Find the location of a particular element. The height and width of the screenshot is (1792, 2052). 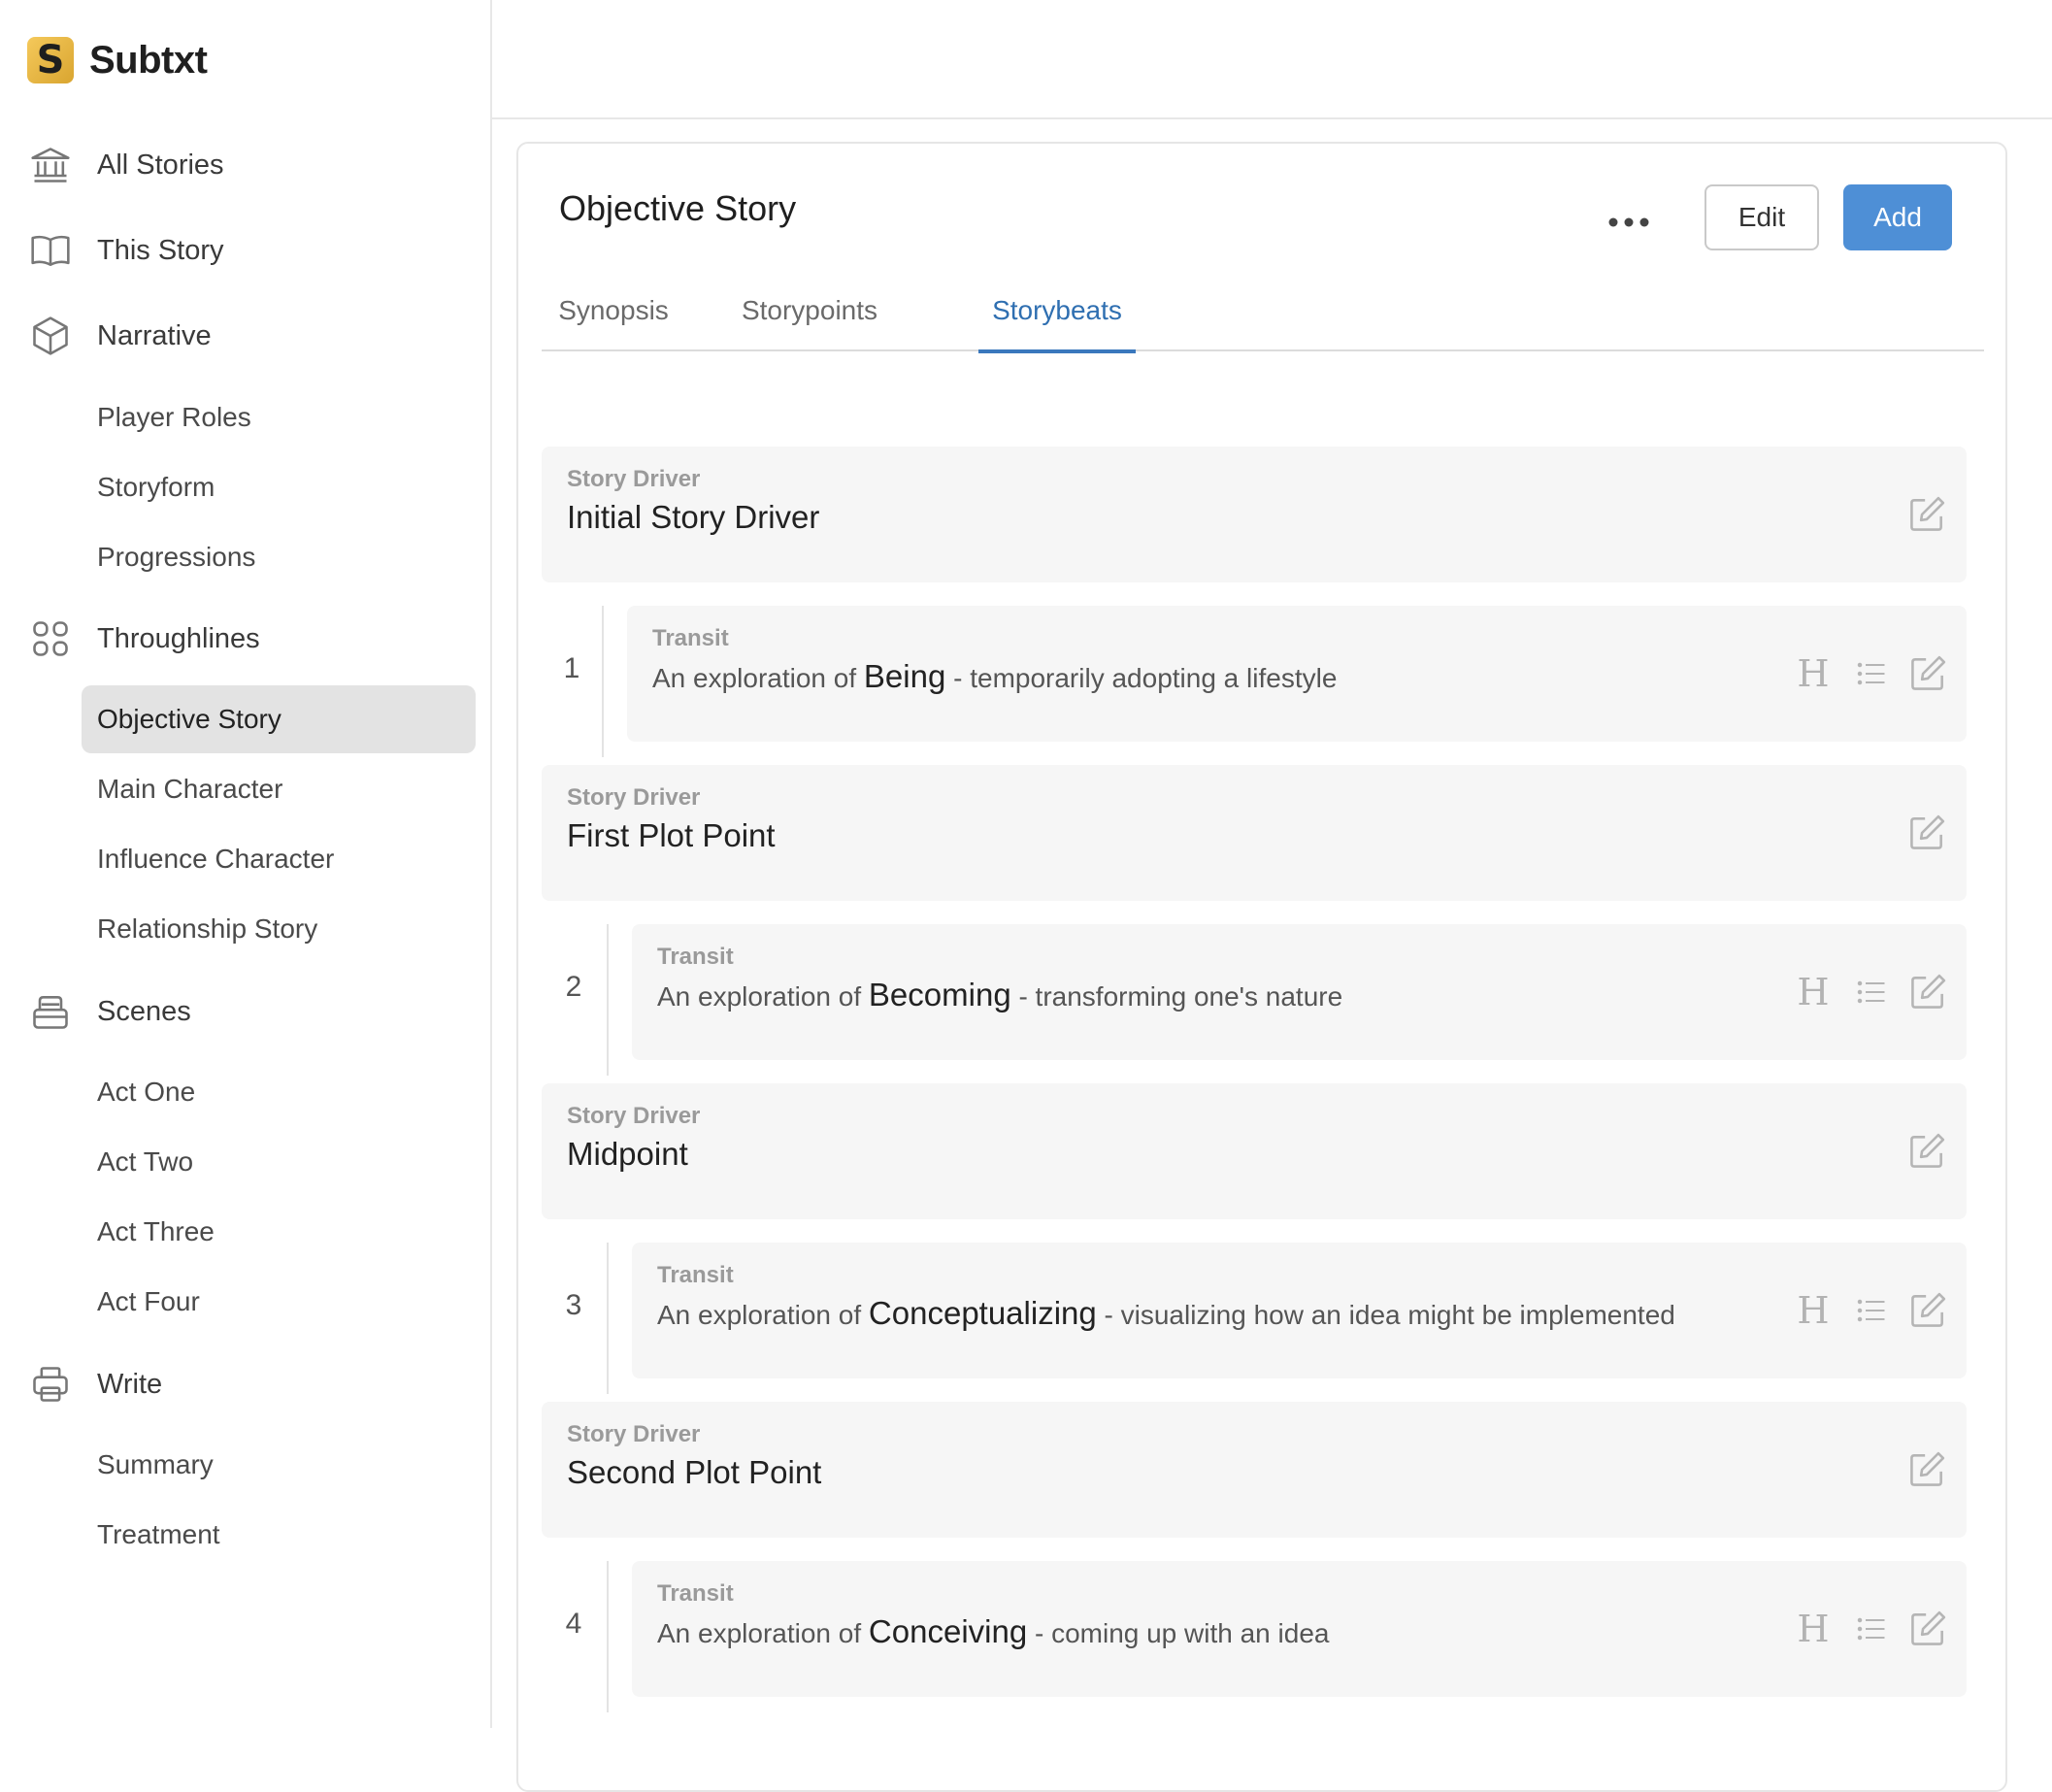

transit-term: Conceiving is located at coordinates (948, 1631).